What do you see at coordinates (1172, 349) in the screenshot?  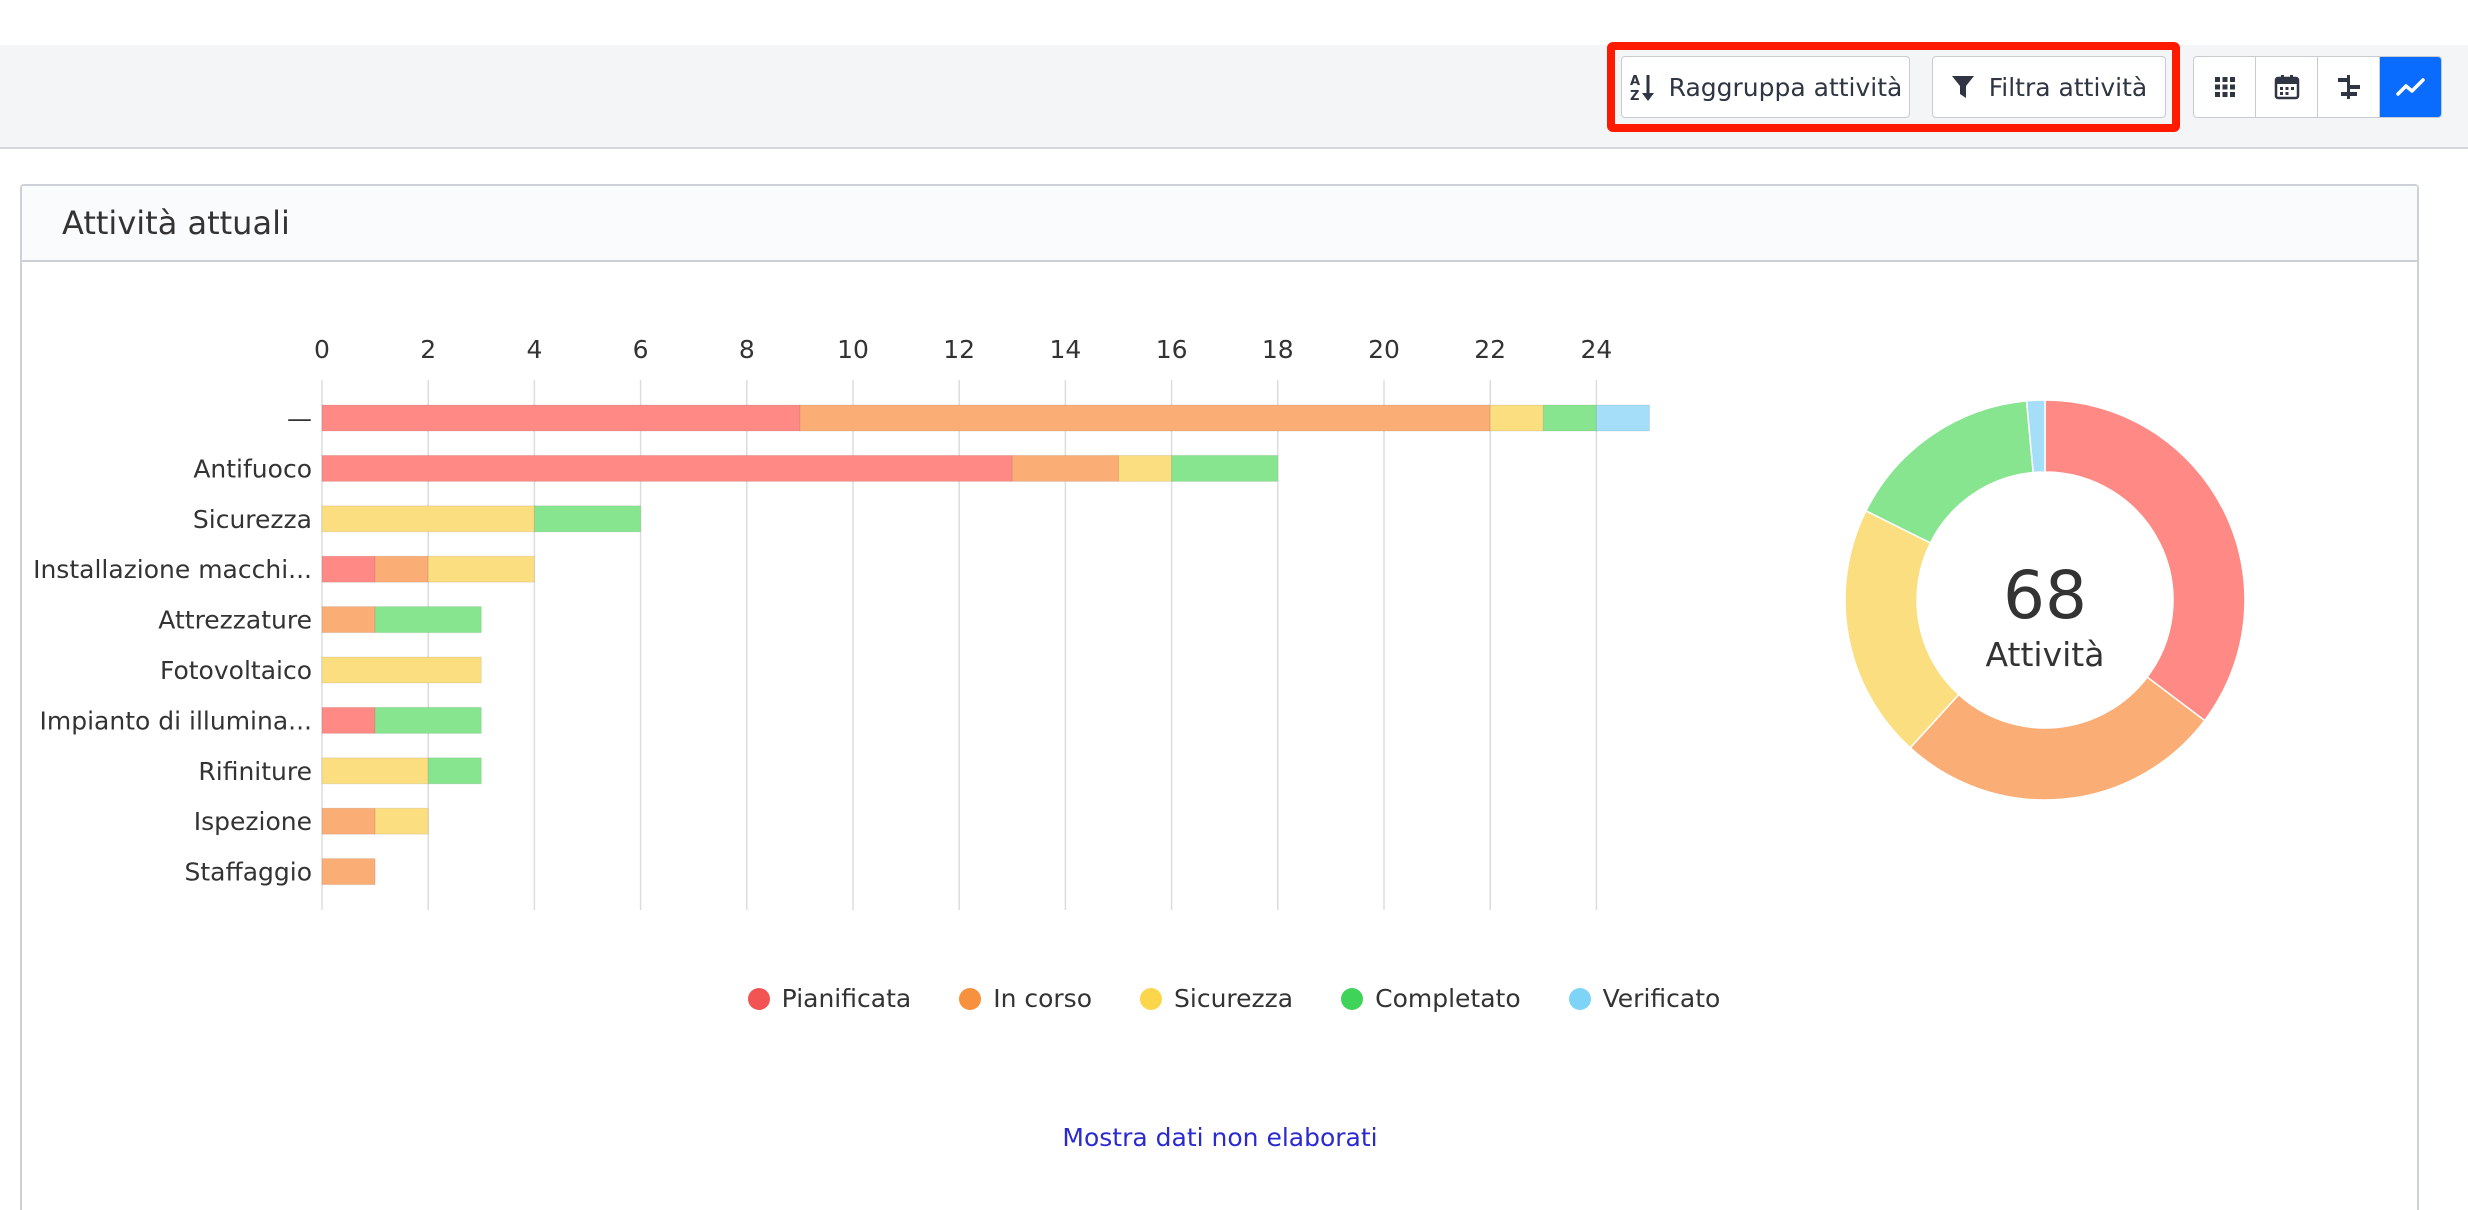 I see `x-tick-label: 16` at bounding box center [1172, 349].